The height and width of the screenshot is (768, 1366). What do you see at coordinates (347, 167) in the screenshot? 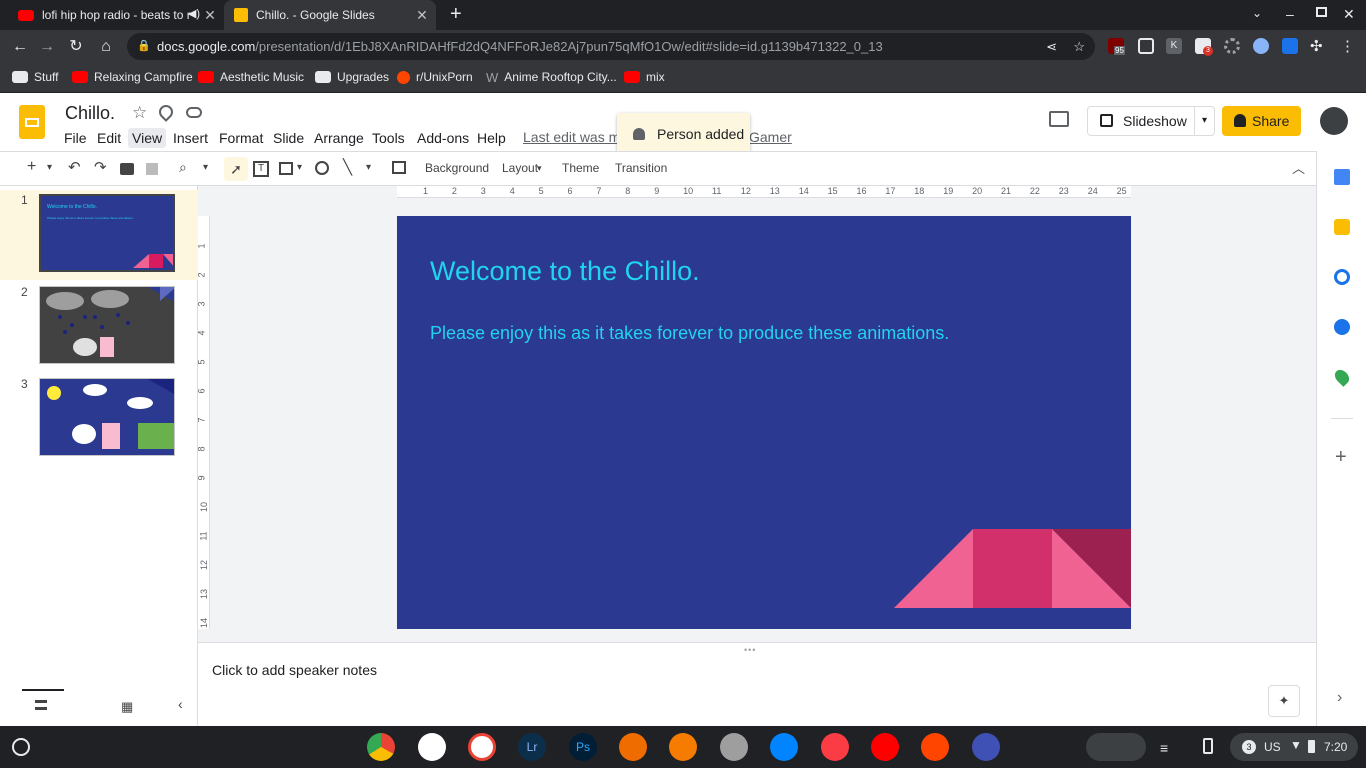
I see `line-icon: ╲` at bounding box center [347, 167].